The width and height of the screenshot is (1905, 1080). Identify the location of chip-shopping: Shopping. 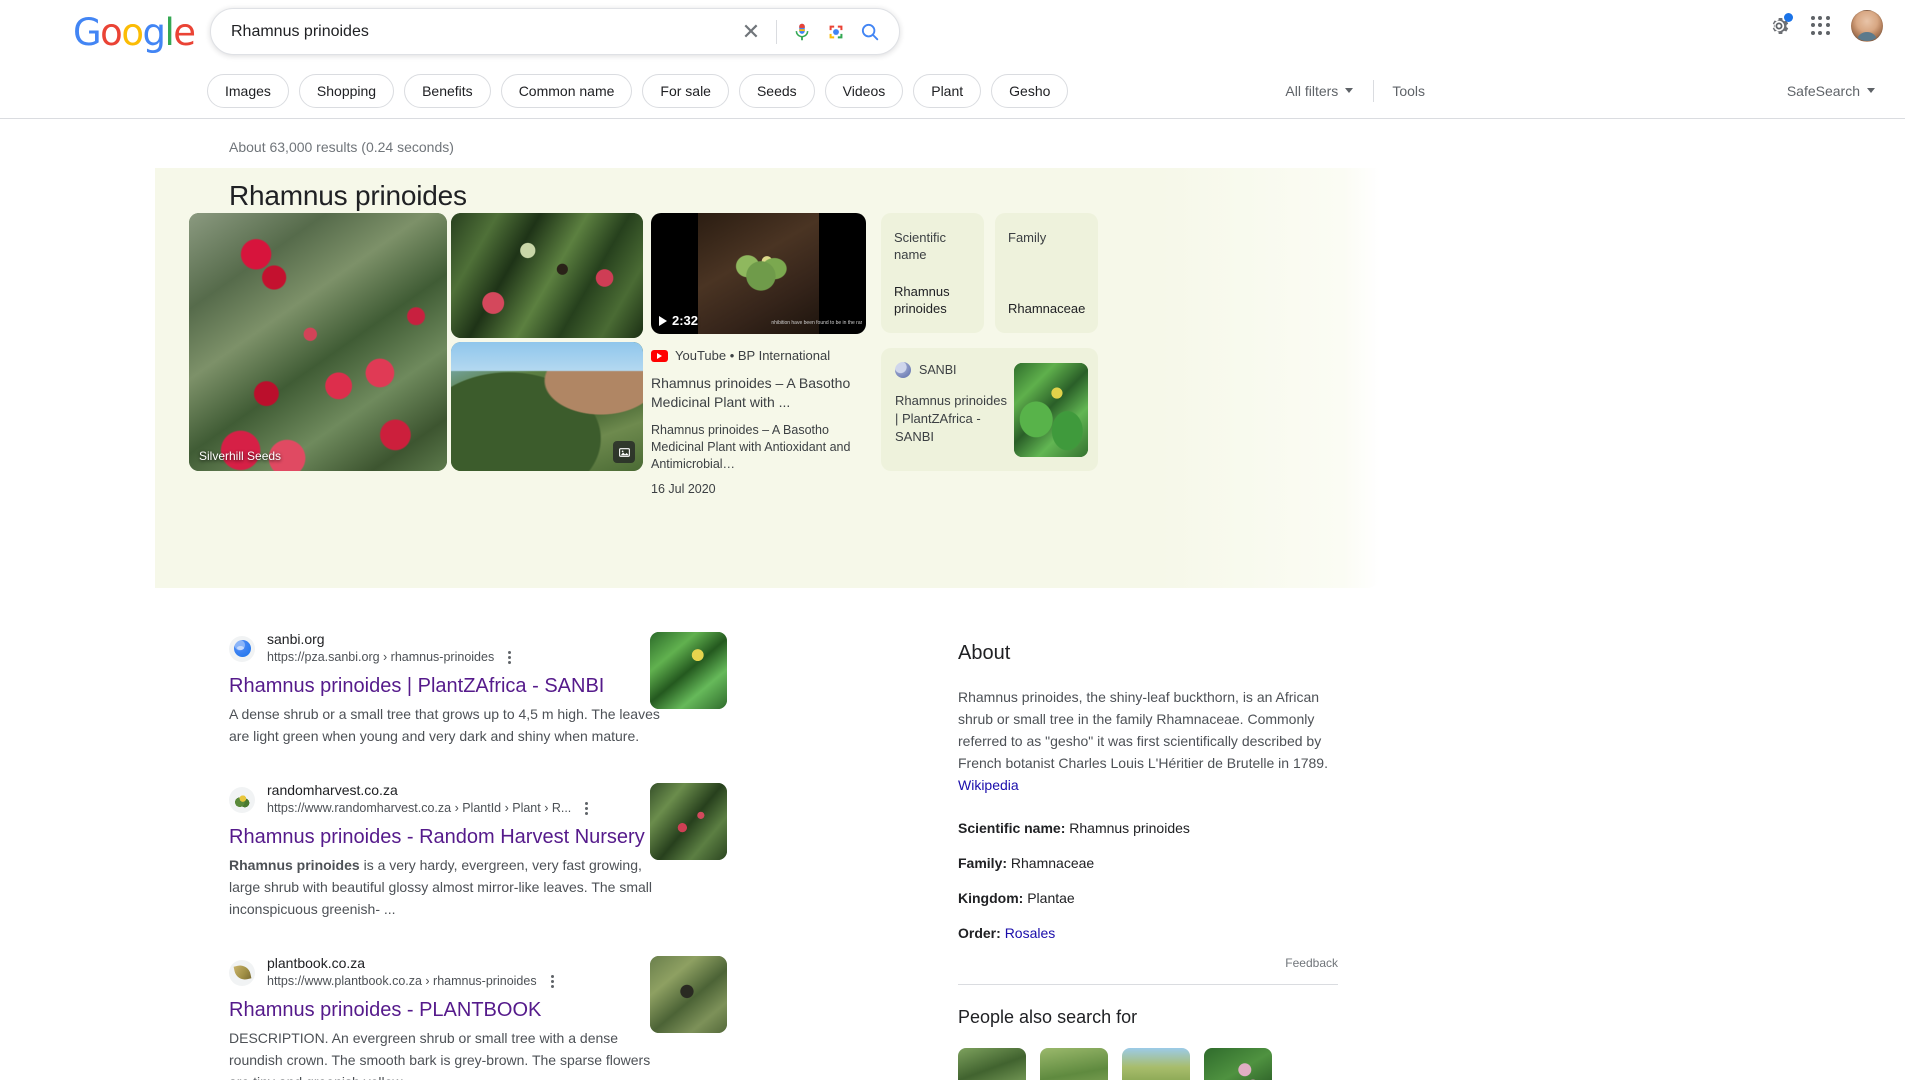
(346, 90).